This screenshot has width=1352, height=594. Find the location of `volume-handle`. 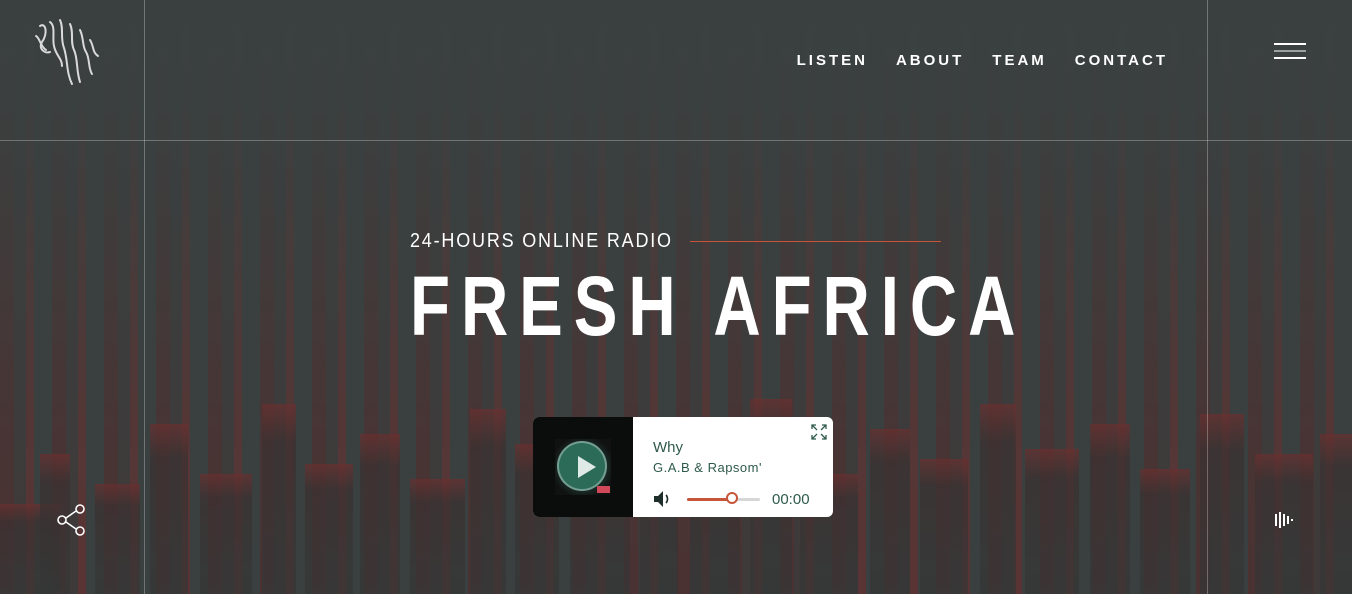

volume-handle is located at coordinates (732, 498).